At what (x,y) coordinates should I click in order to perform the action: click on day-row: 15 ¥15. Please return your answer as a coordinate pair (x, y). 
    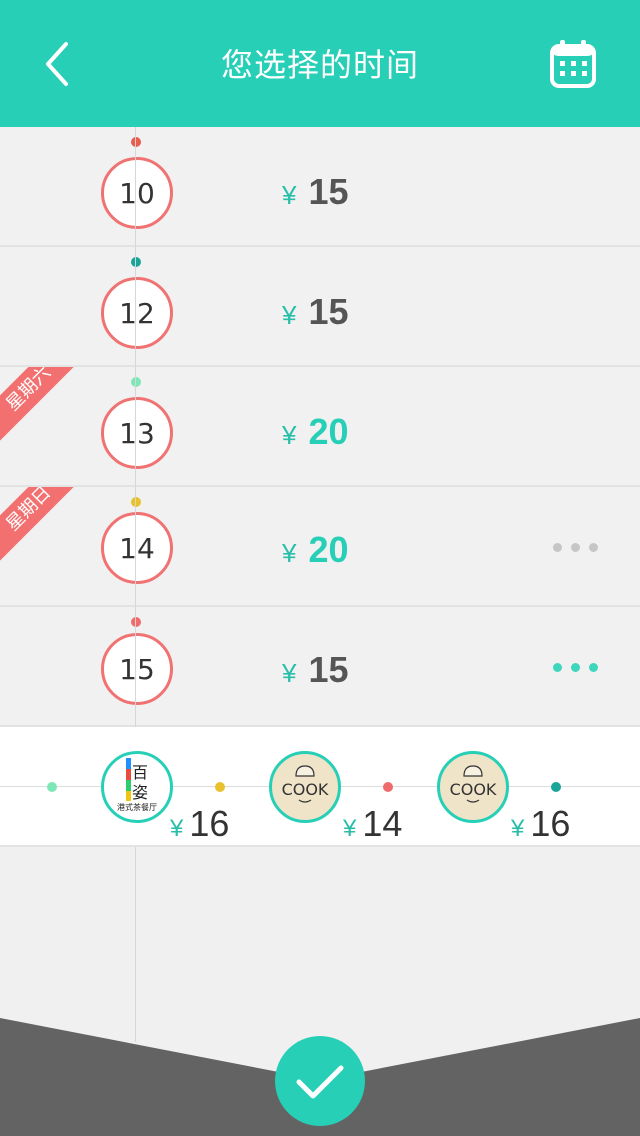
    Looking at the image, I should click on (320, 667).